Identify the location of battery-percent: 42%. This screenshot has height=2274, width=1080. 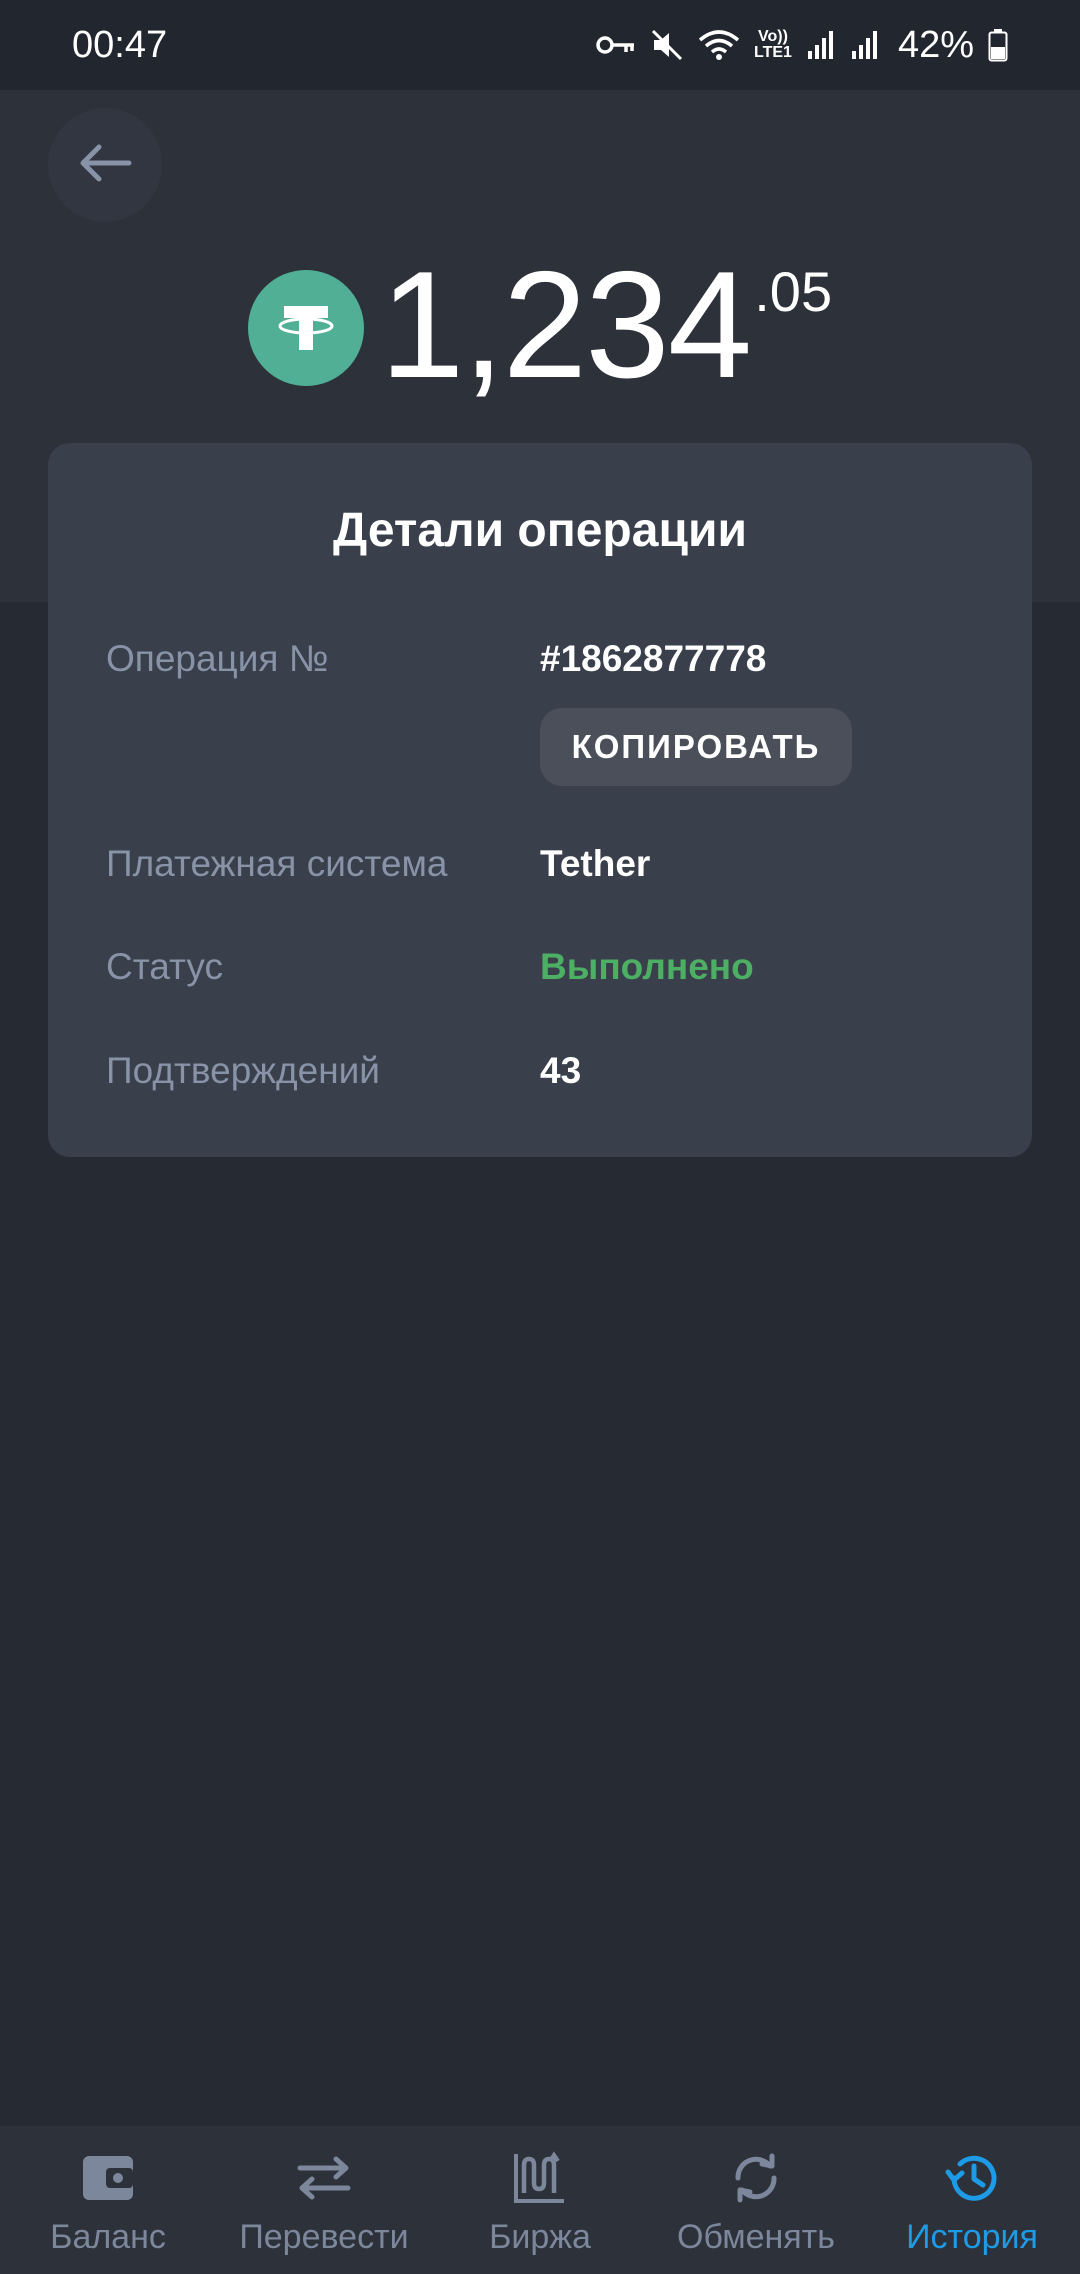
(935, 44).